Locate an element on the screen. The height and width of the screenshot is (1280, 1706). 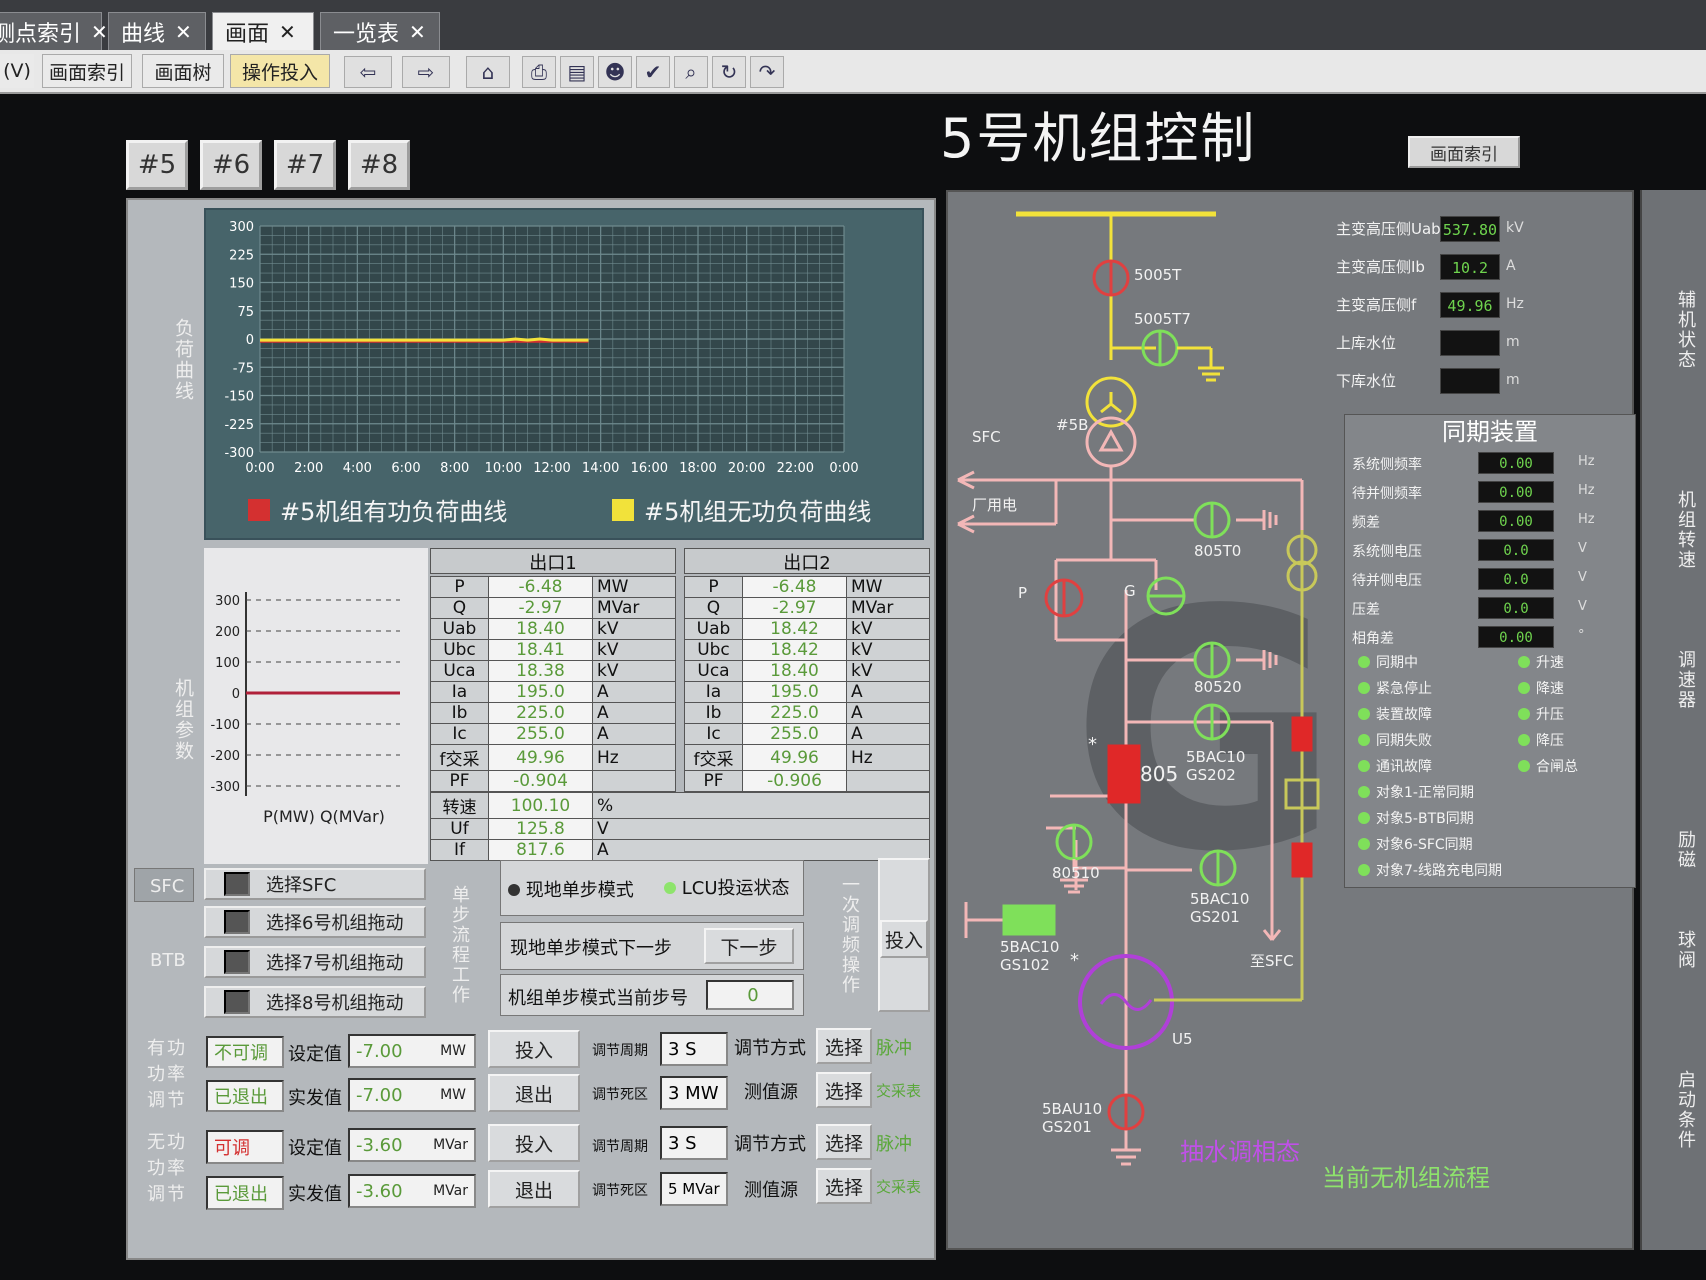
select-btb-7: 选择7号机组拖动 is located at coordinates (315, 962).